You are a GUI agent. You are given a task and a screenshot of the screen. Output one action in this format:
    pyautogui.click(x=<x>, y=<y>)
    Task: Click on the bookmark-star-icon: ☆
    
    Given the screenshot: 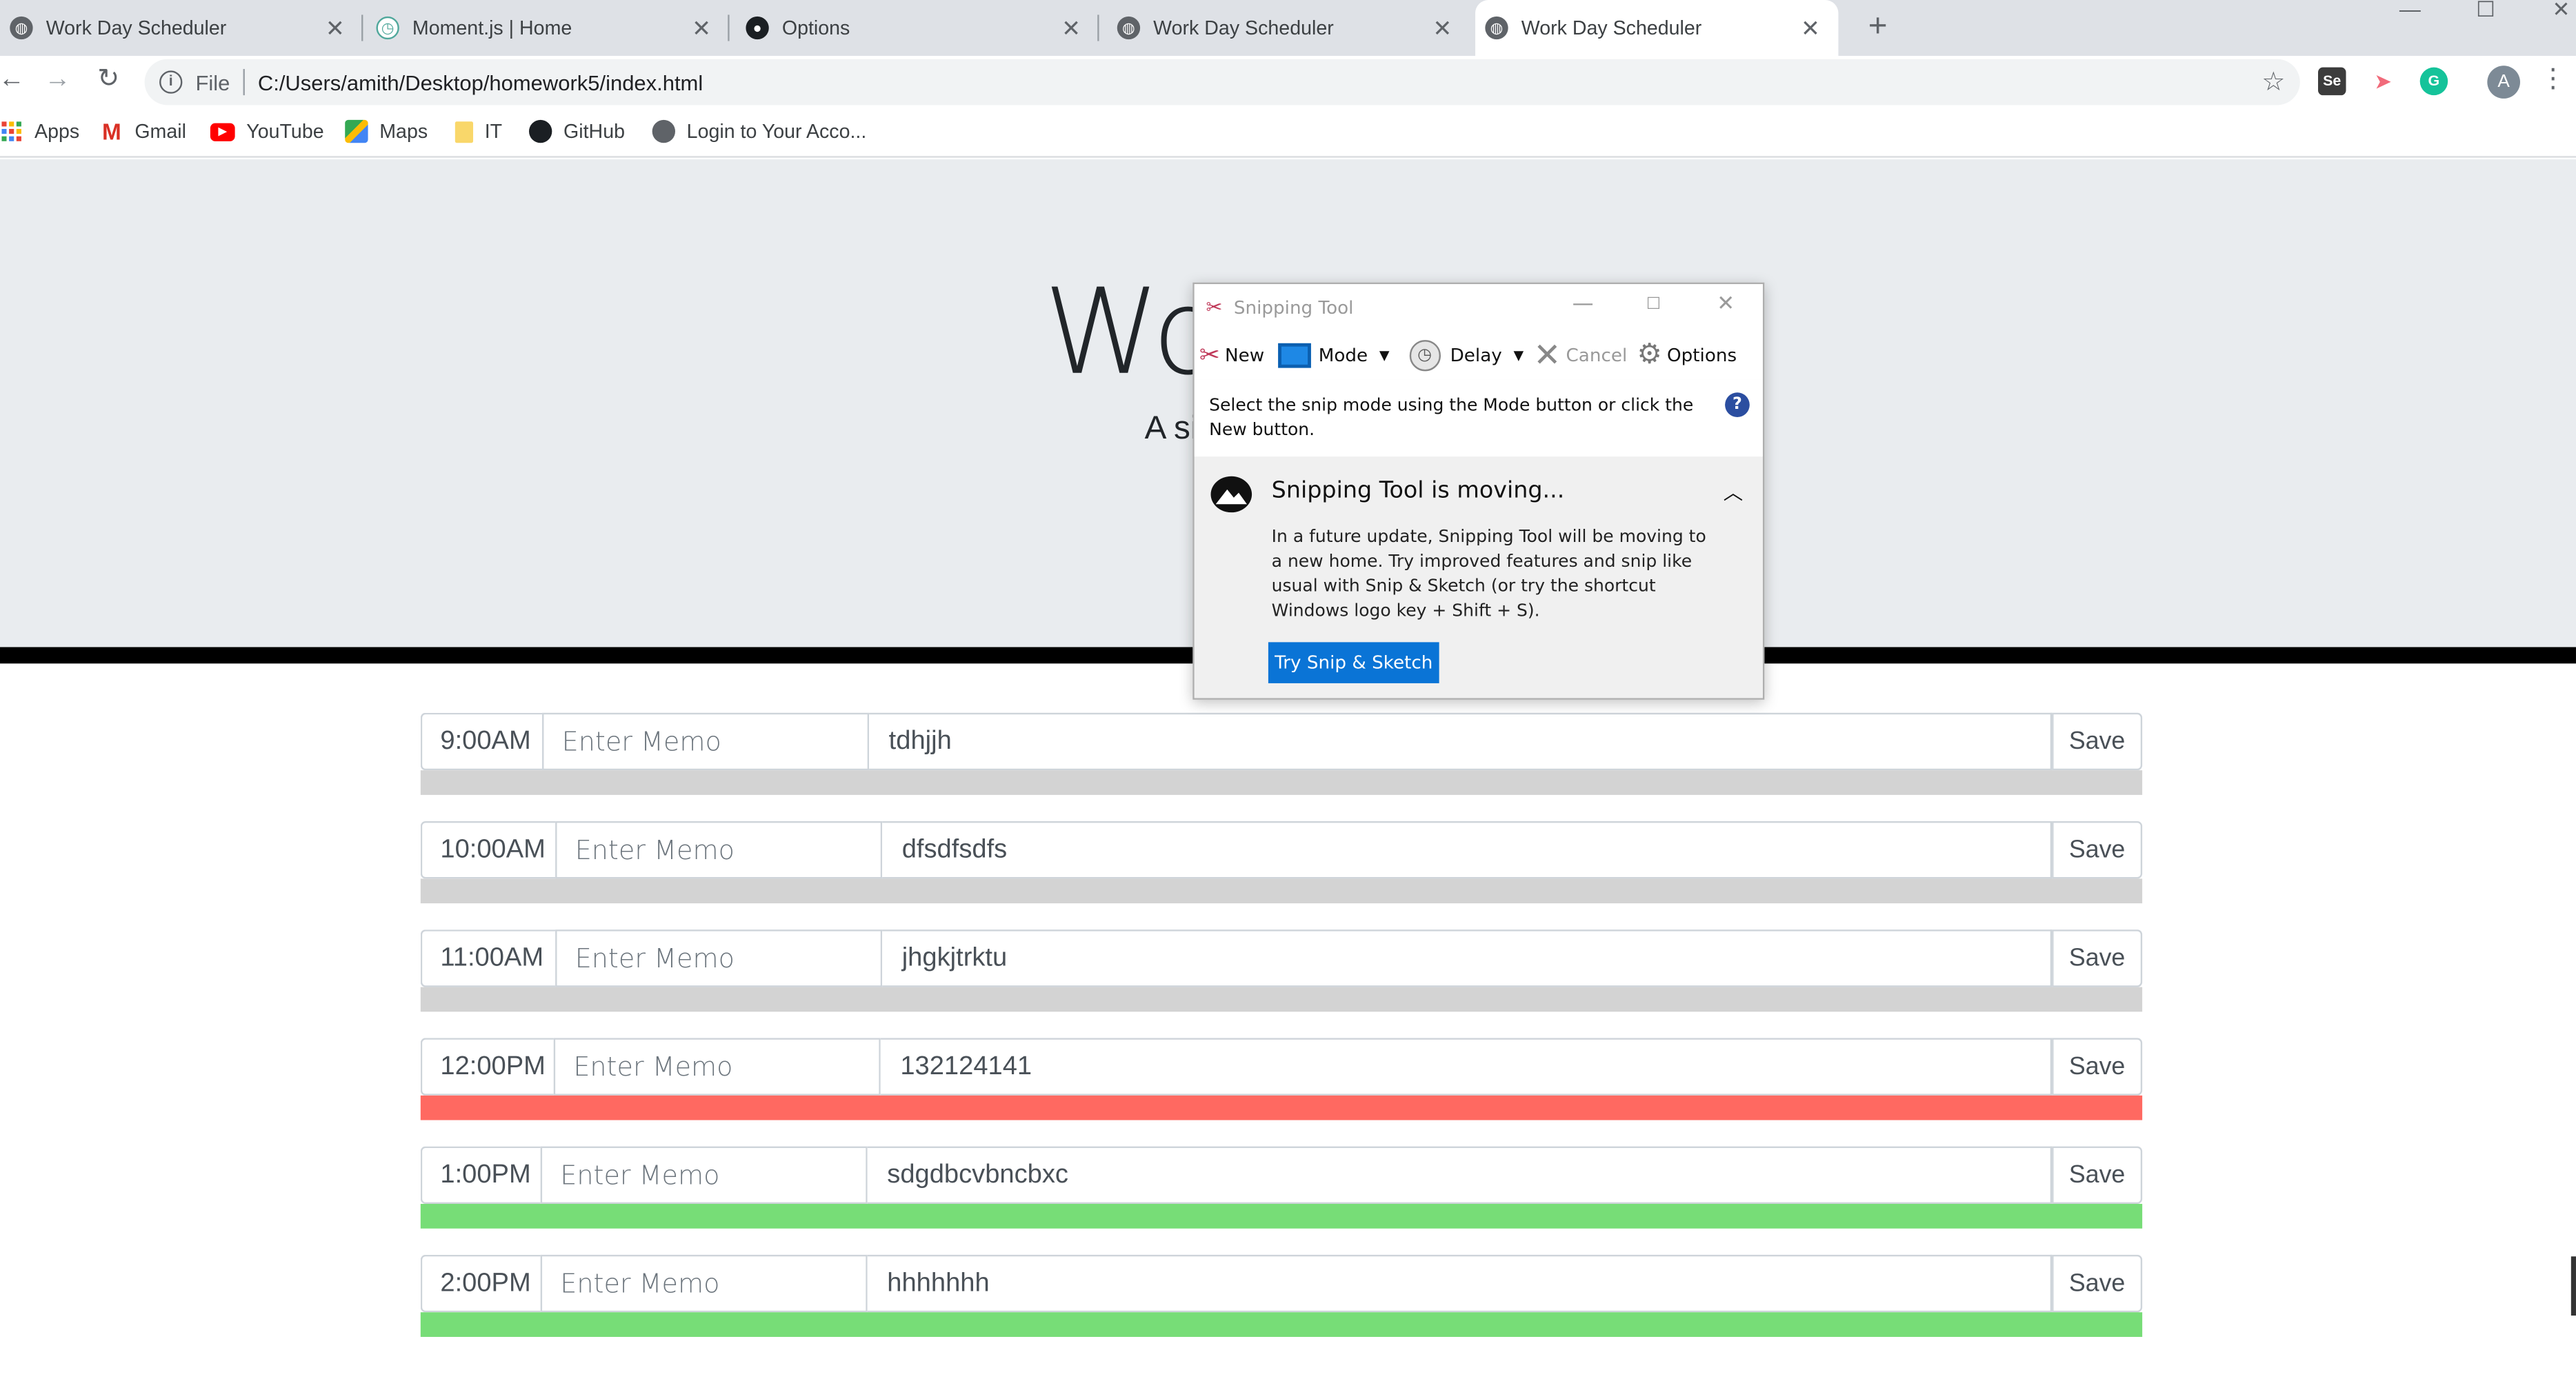 What is the action you would take?
    pyautogui.click(x=2273, y=83)
    